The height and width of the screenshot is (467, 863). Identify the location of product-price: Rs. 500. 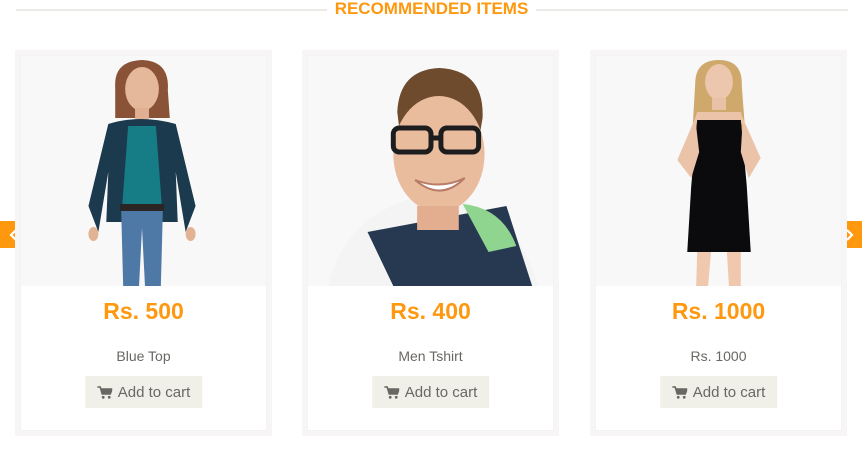
(143, 311).